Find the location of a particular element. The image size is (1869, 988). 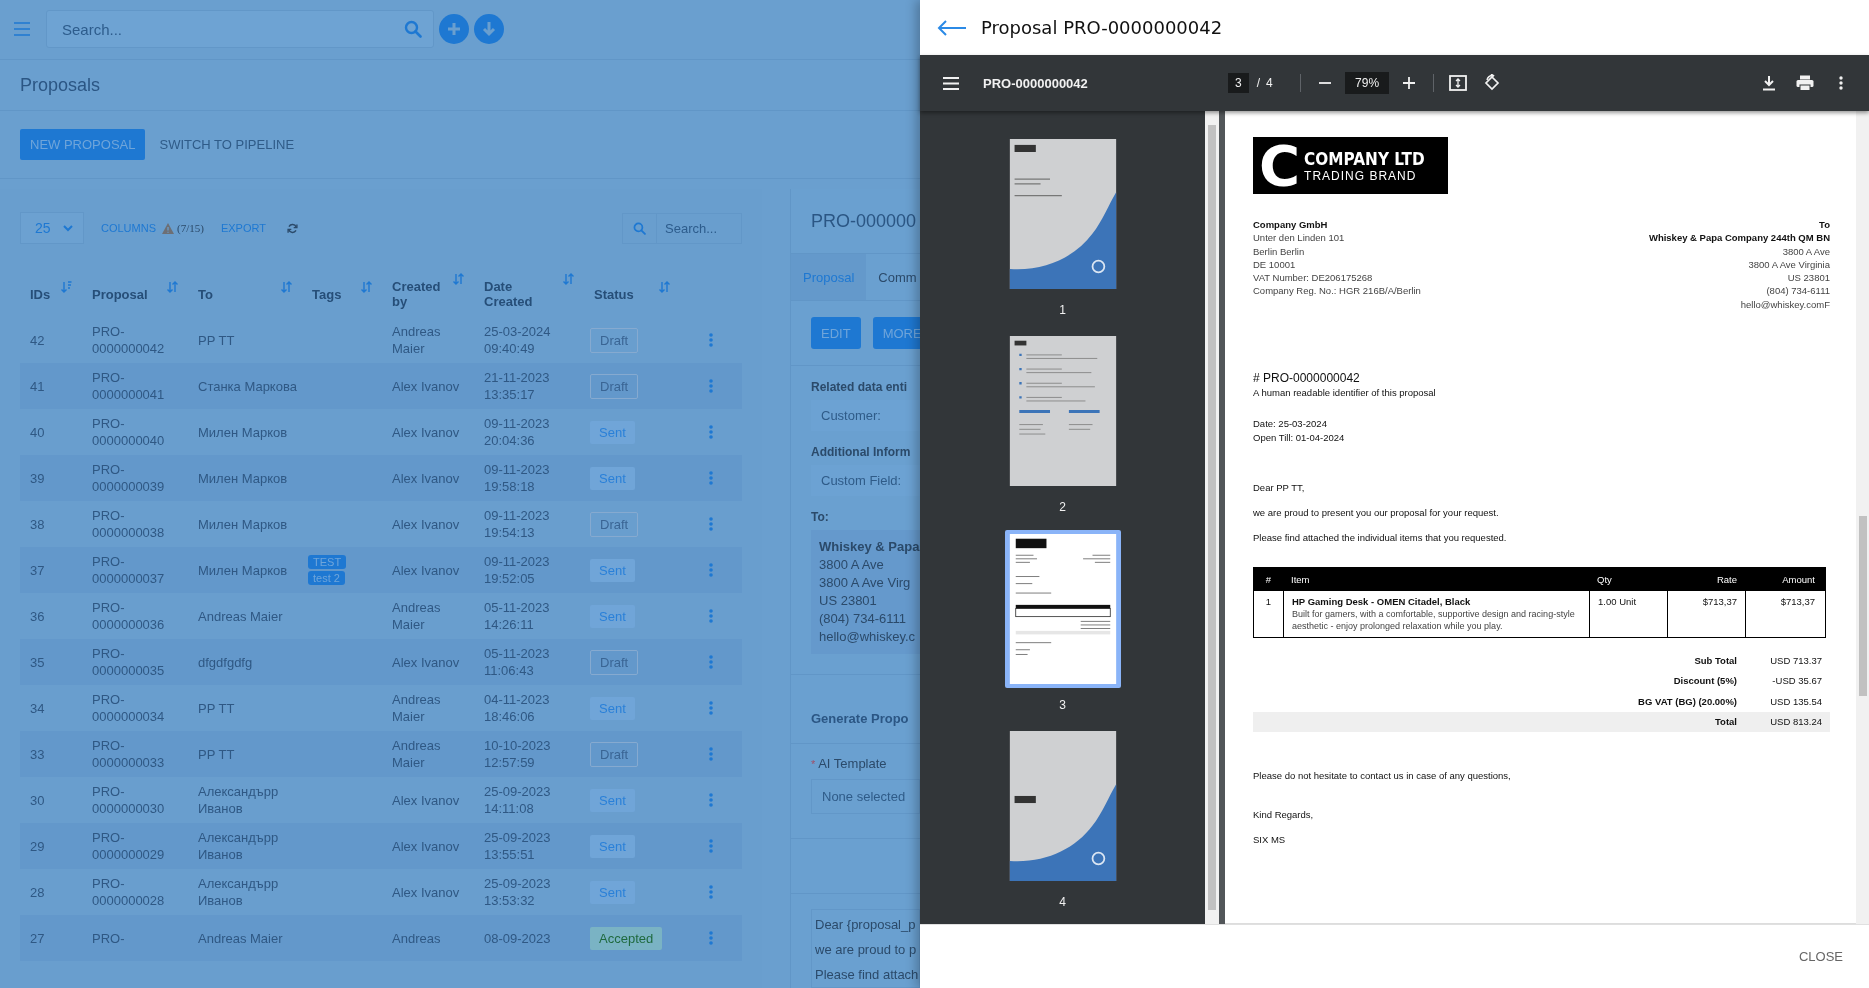

table-cell-text: Andreas is located at coordinates (416, 938).